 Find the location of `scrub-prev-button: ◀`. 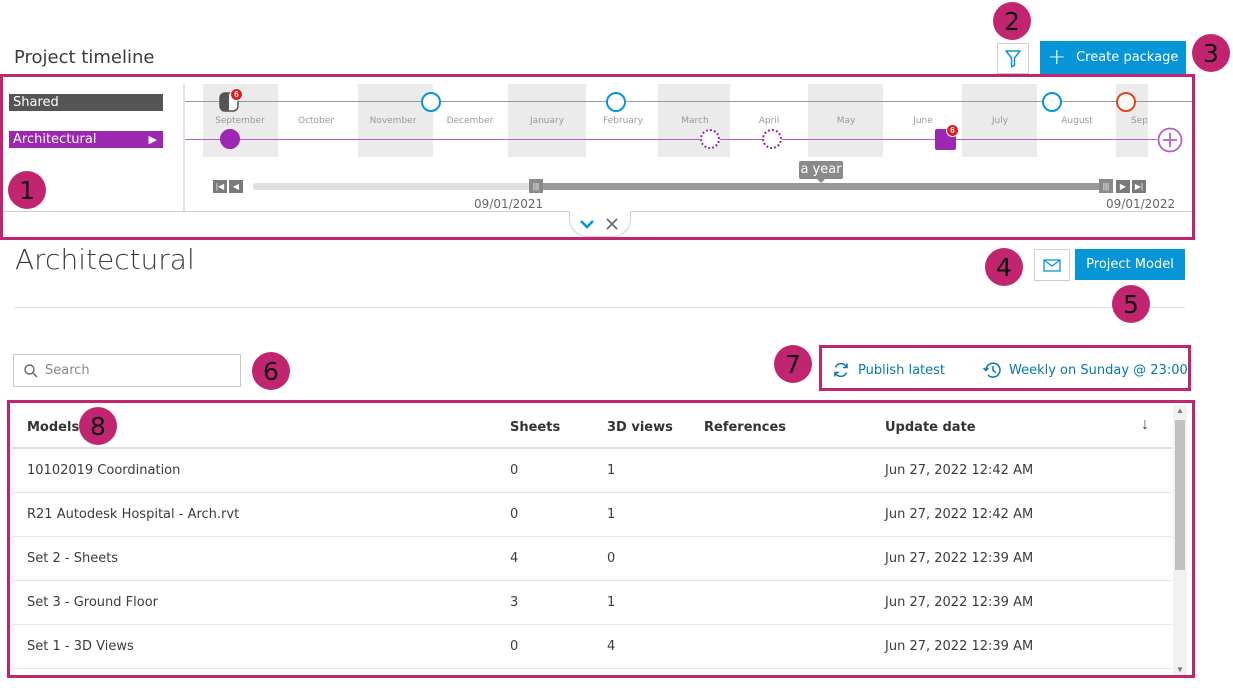

scrub-prev-button: ◀ is located at coordinates (236, 186).